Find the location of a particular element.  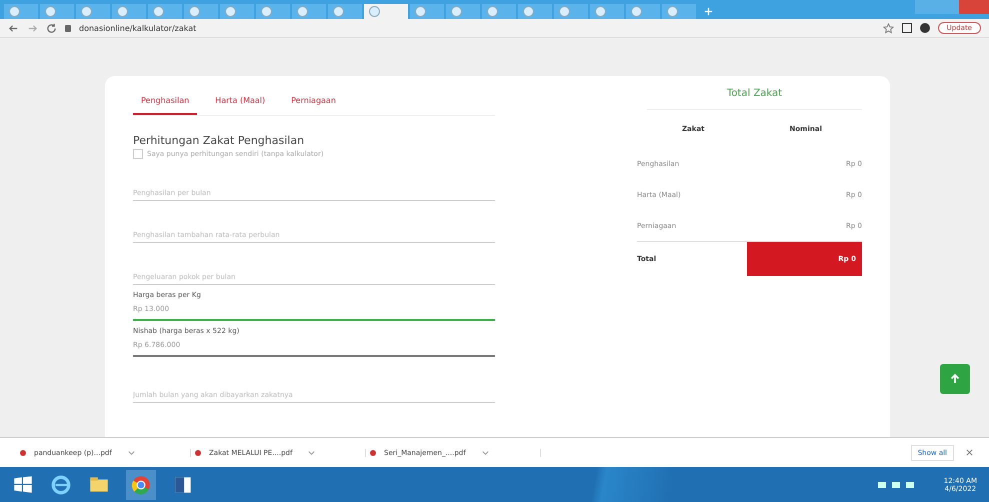

back-icon is located at coordinates (13, 28).